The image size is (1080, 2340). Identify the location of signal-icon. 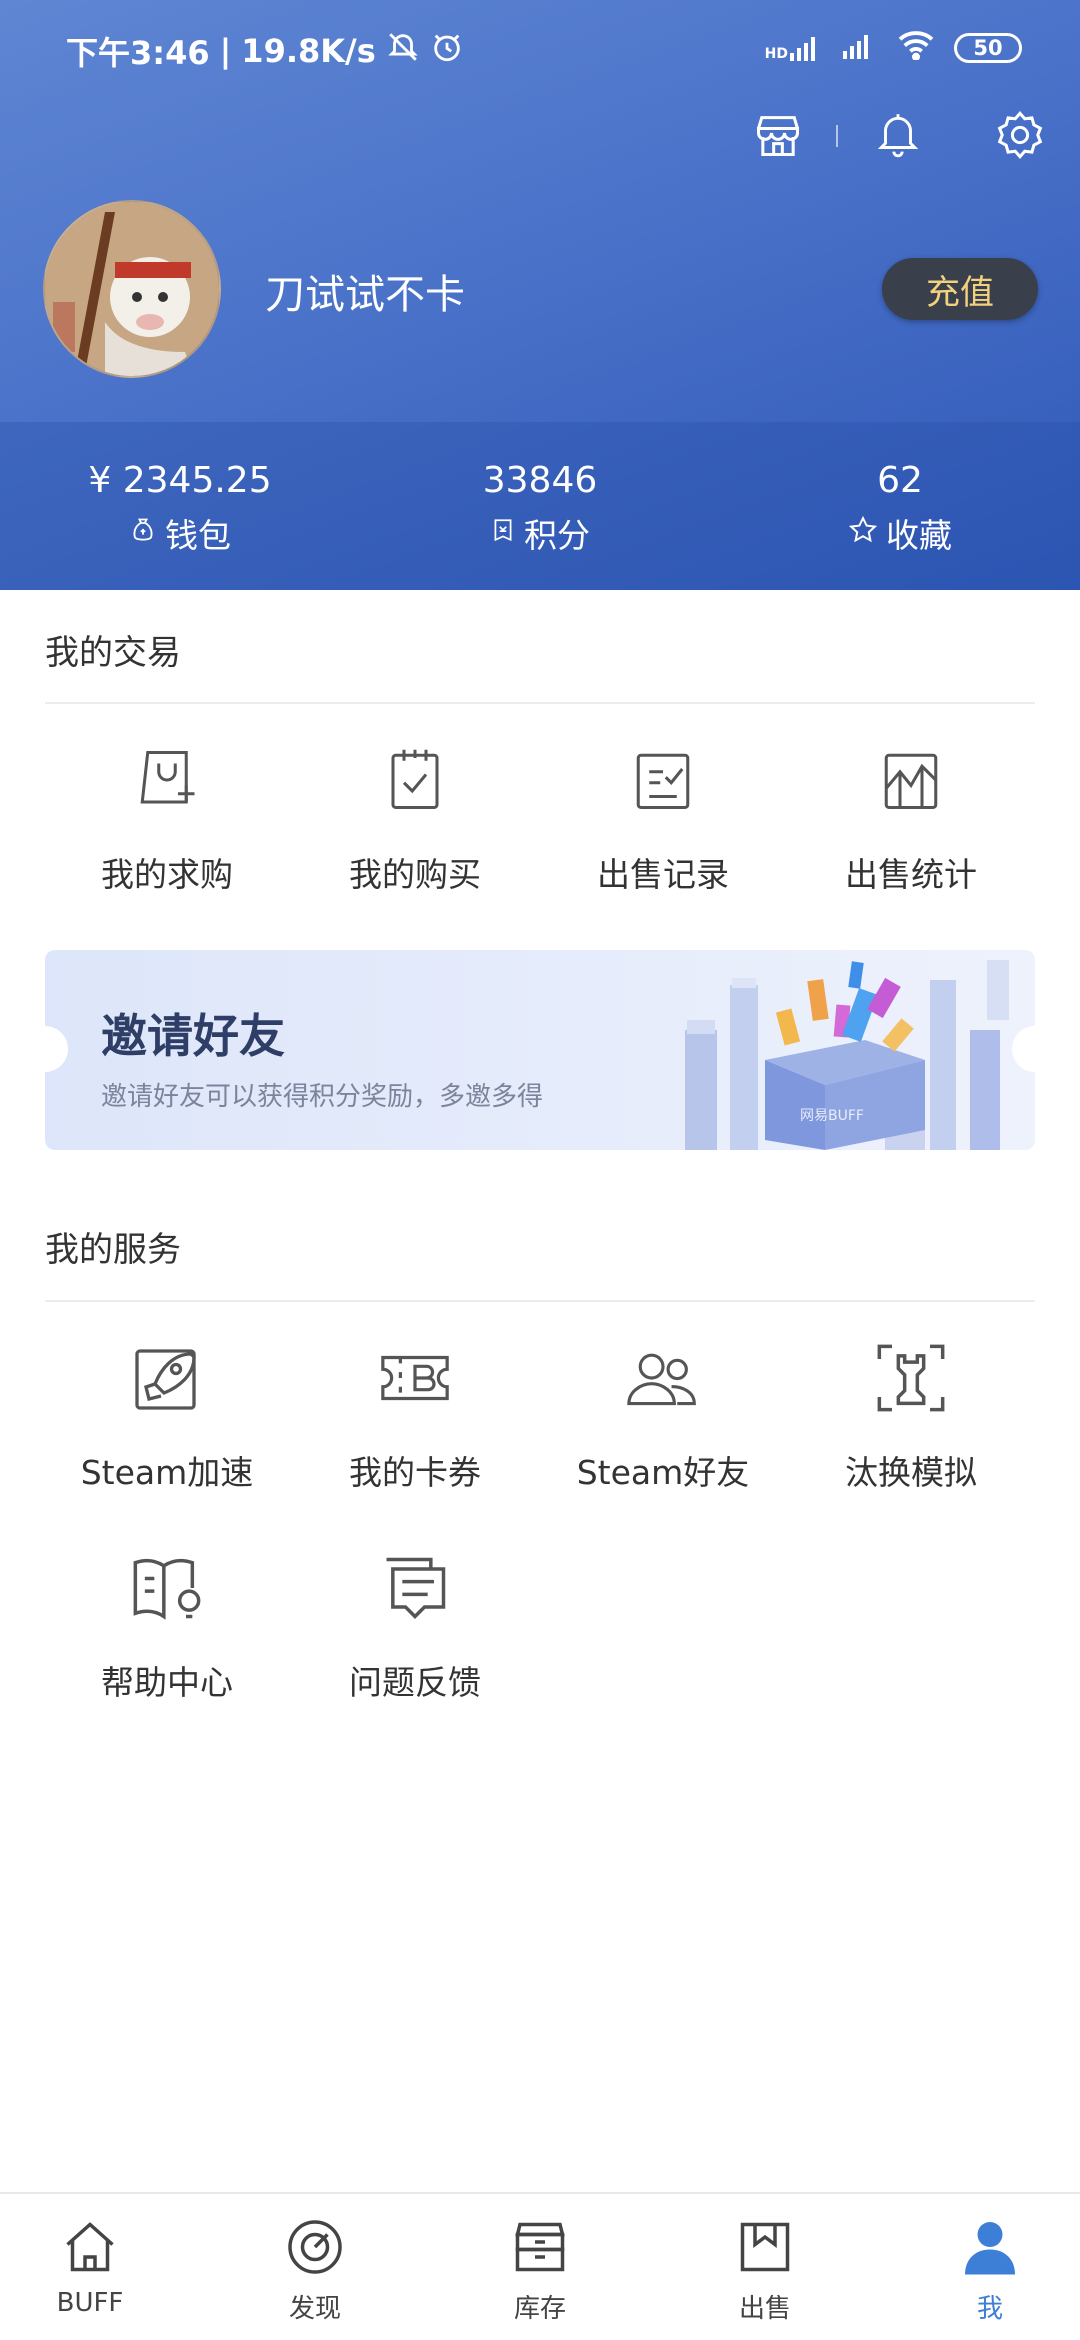
(858, 48).